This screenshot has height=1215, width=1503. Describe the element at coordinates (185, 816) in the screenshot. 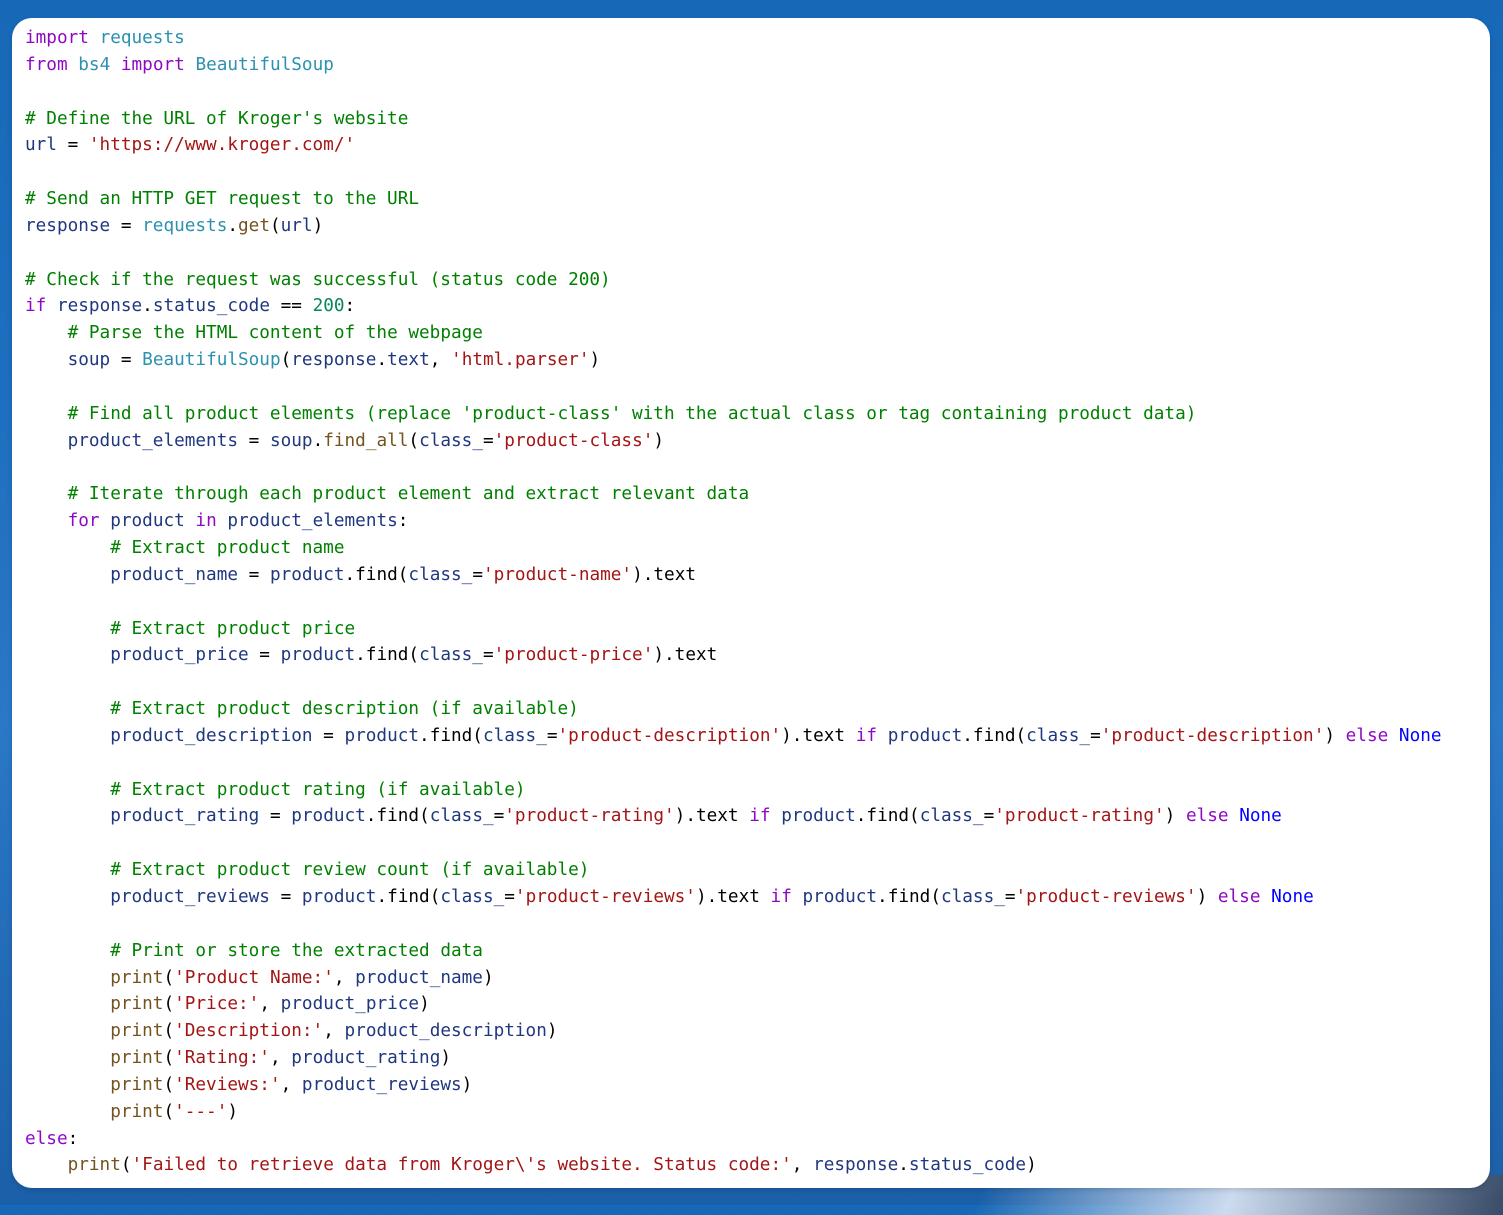

I see `variable-token: product_rating` at that location.